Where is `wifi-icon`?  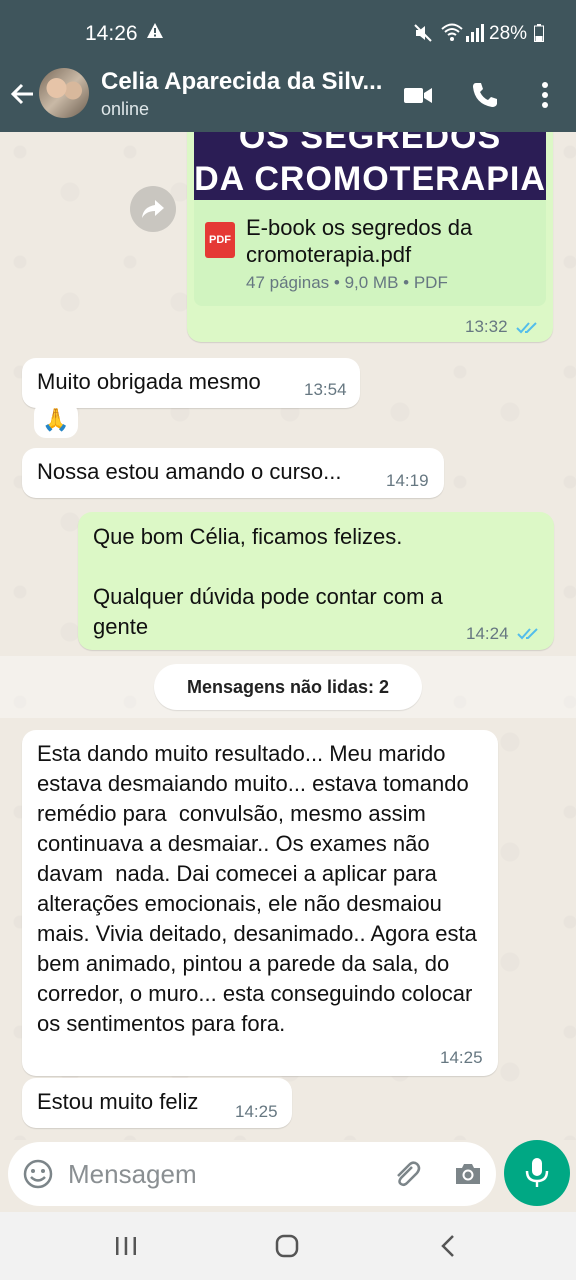 wifi-icon is located at coordinates (452, 32).